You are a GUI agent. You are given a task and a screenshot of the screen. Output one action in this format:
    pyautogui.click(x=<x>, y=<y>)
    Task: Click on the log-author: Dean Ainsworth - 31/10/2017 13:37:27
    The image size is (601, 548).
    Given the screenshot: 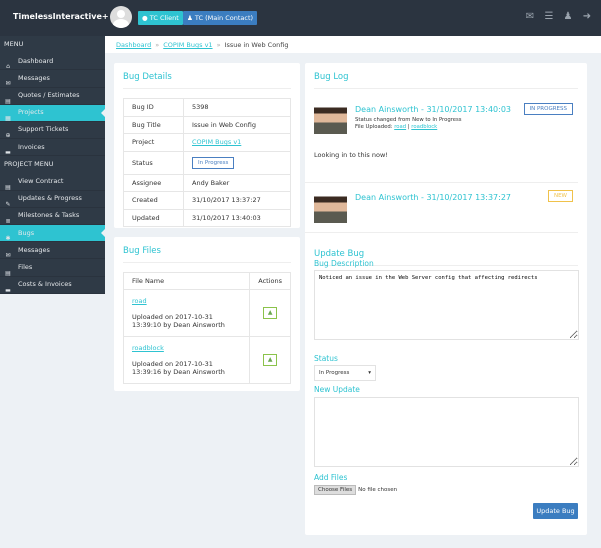 What is the action you would take?
    pyautogui.click(x=433, y=197)
    